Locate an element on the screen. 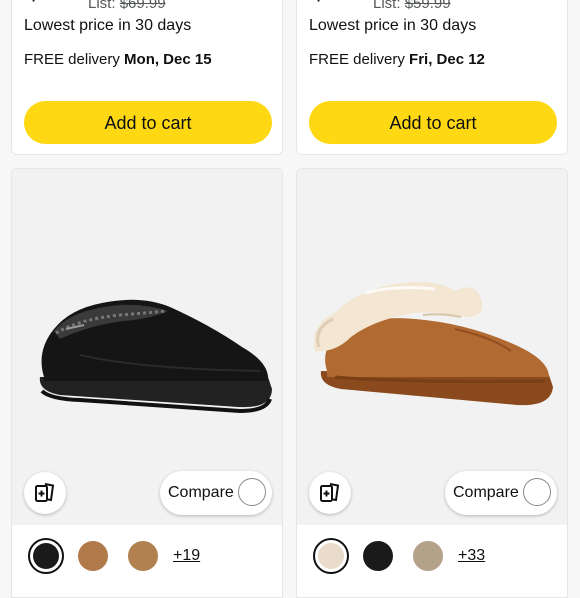  delivery-date: Mon, Dec 15 is located at coordinates (168, 59).